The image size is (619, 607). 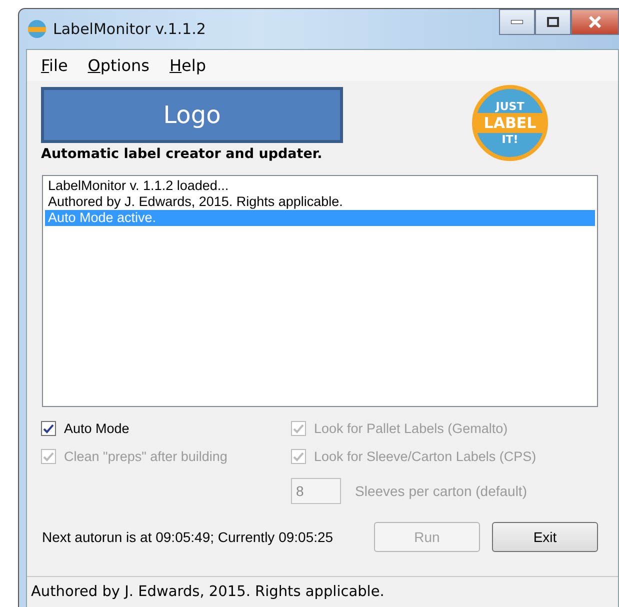 I want to click on window-title: LabelMonitor v.1.1.2, so click(x=129, y=29).